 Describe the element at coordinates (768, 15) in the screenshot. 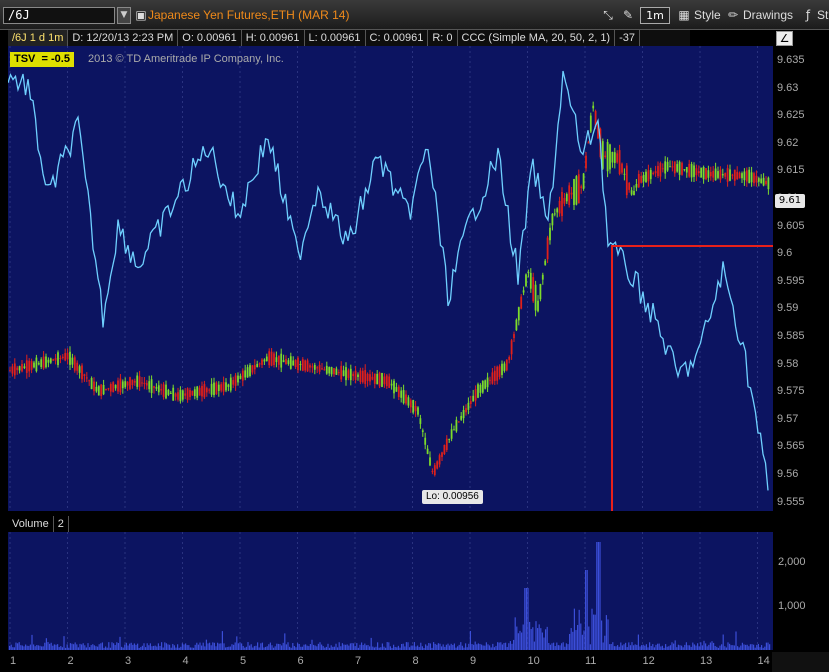

I see `drawings-button: Drawings` at that location.